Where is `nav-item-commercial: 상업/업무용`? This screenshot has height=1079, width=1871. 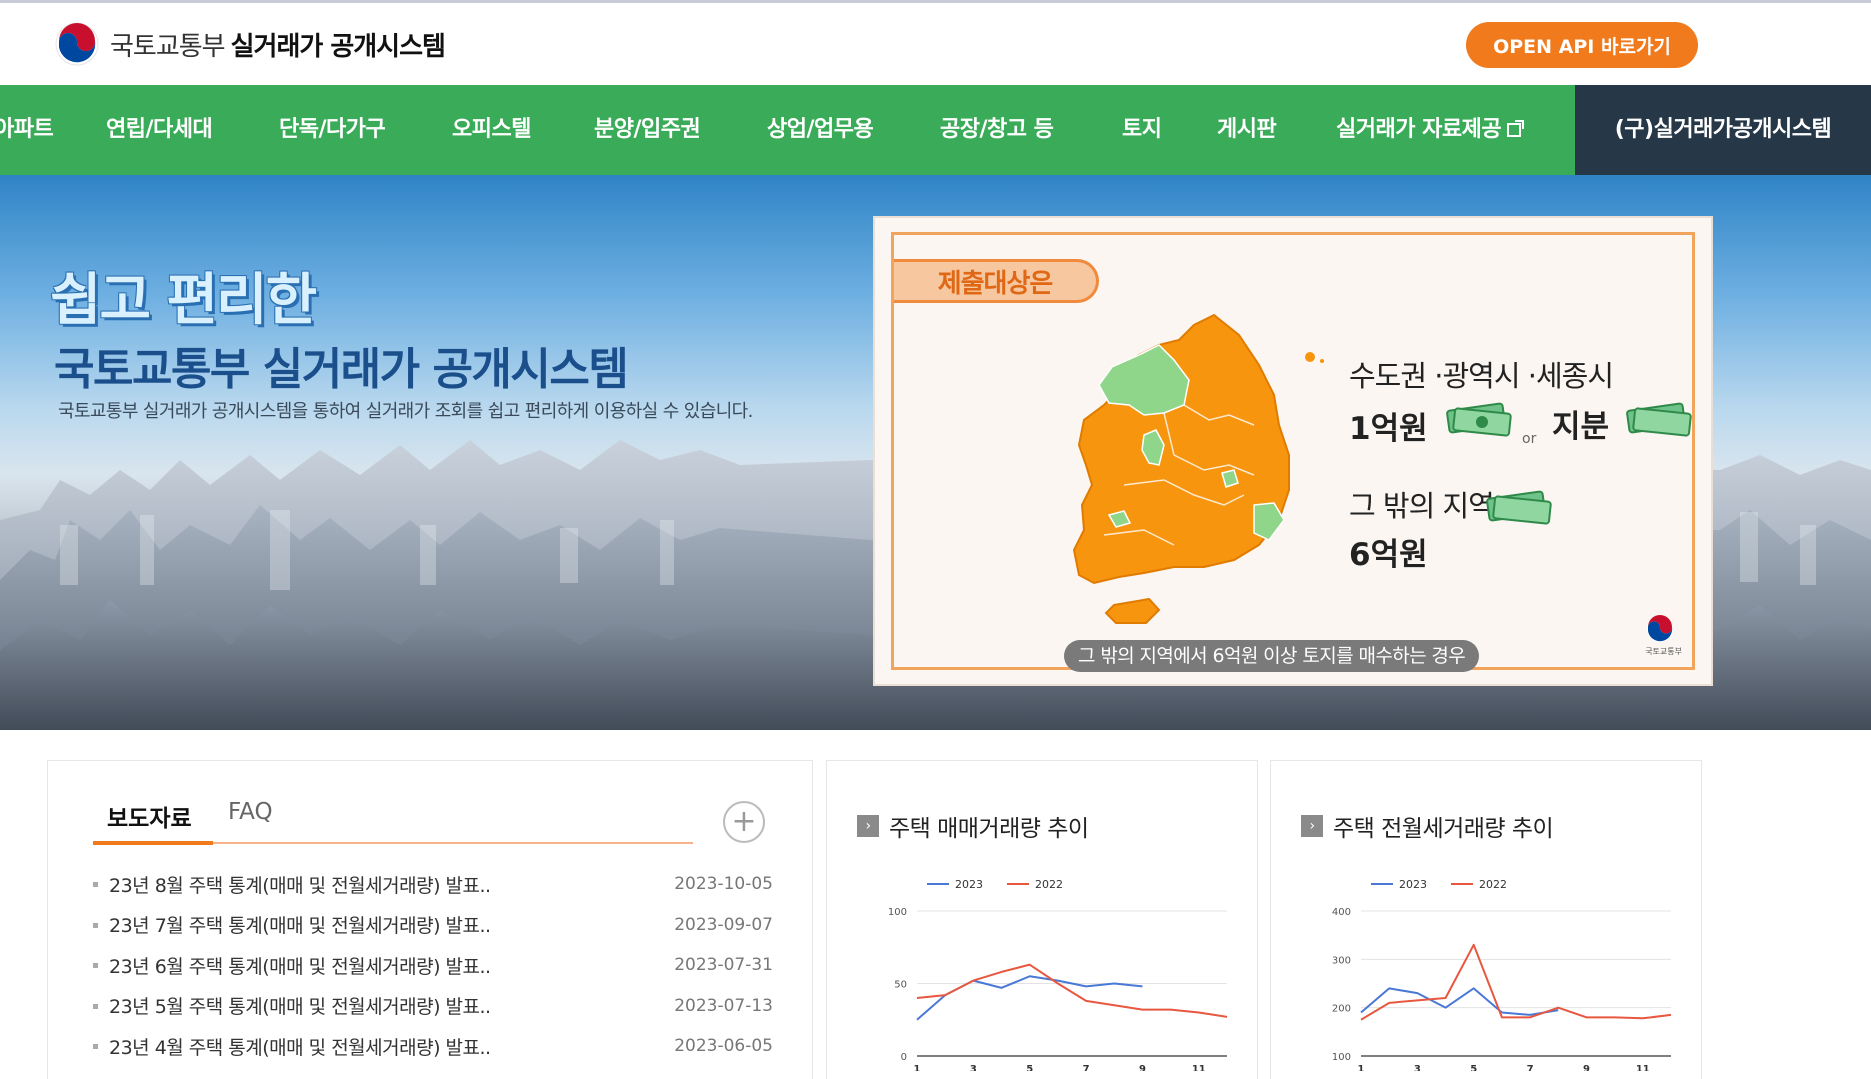
nav-item-commercial: 상업/업무용 is located at coordinates (820, 130).